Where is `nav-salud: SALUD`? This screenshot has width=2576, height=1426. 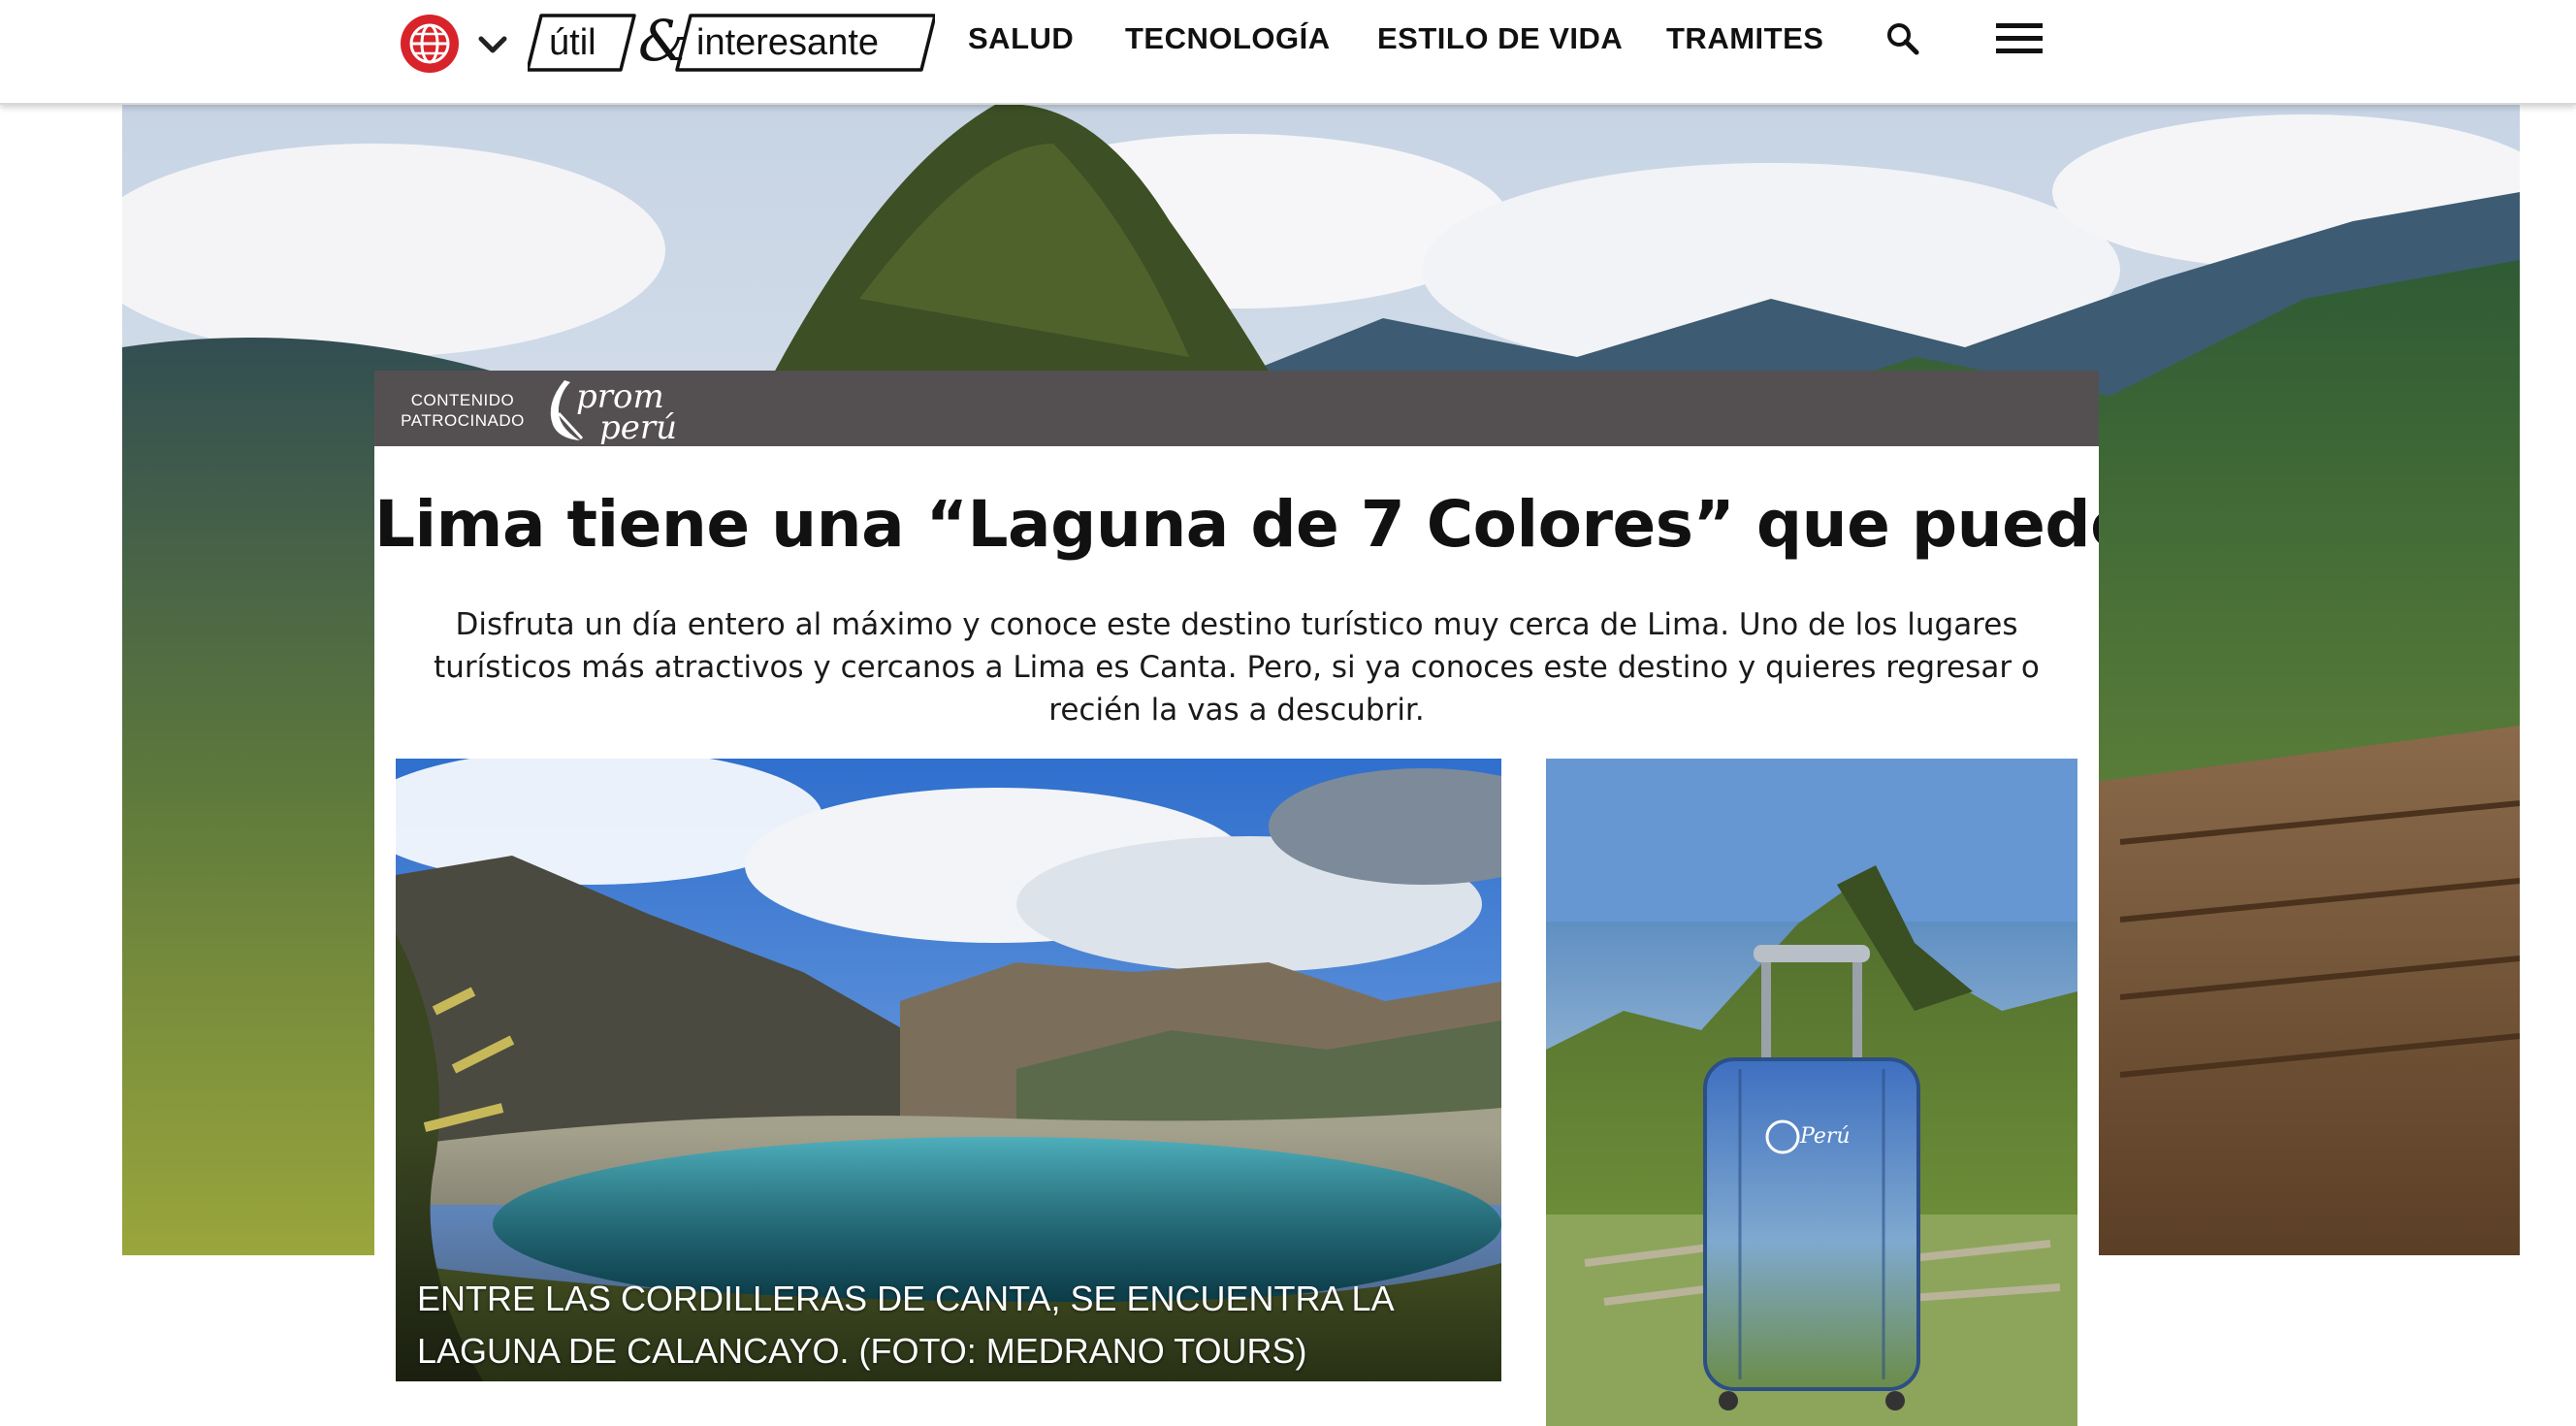 nav-salud: SALUD is located at coordinates (1021, 38).